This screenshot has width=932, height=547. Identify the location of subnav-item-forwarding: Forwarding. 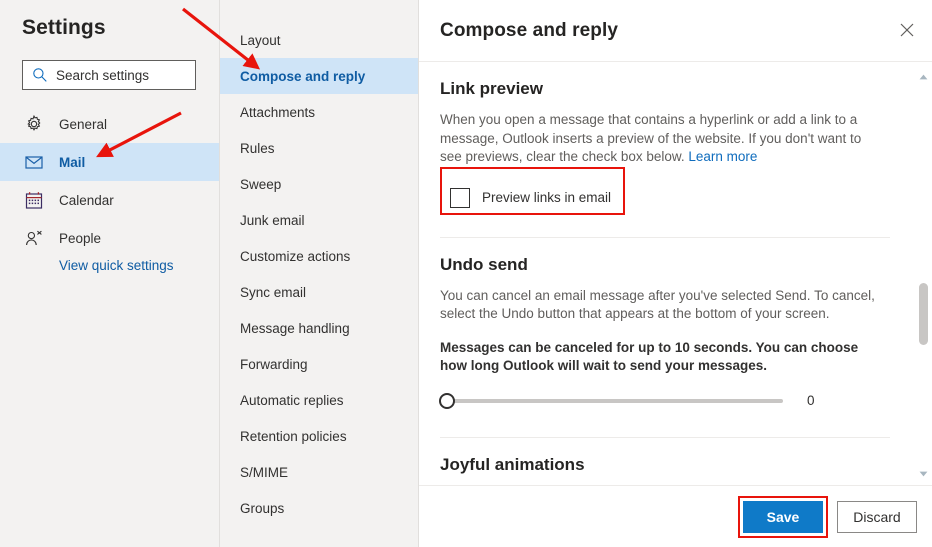
(319, 364).